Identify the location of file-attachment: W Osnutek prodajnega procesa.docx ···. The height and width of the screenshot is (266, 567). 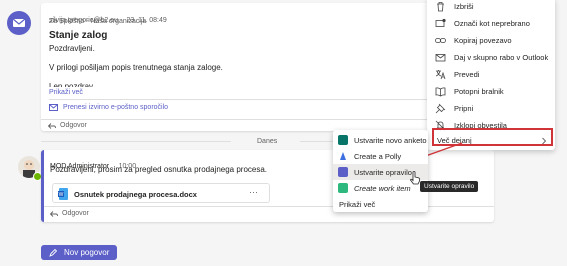
(161, 193).